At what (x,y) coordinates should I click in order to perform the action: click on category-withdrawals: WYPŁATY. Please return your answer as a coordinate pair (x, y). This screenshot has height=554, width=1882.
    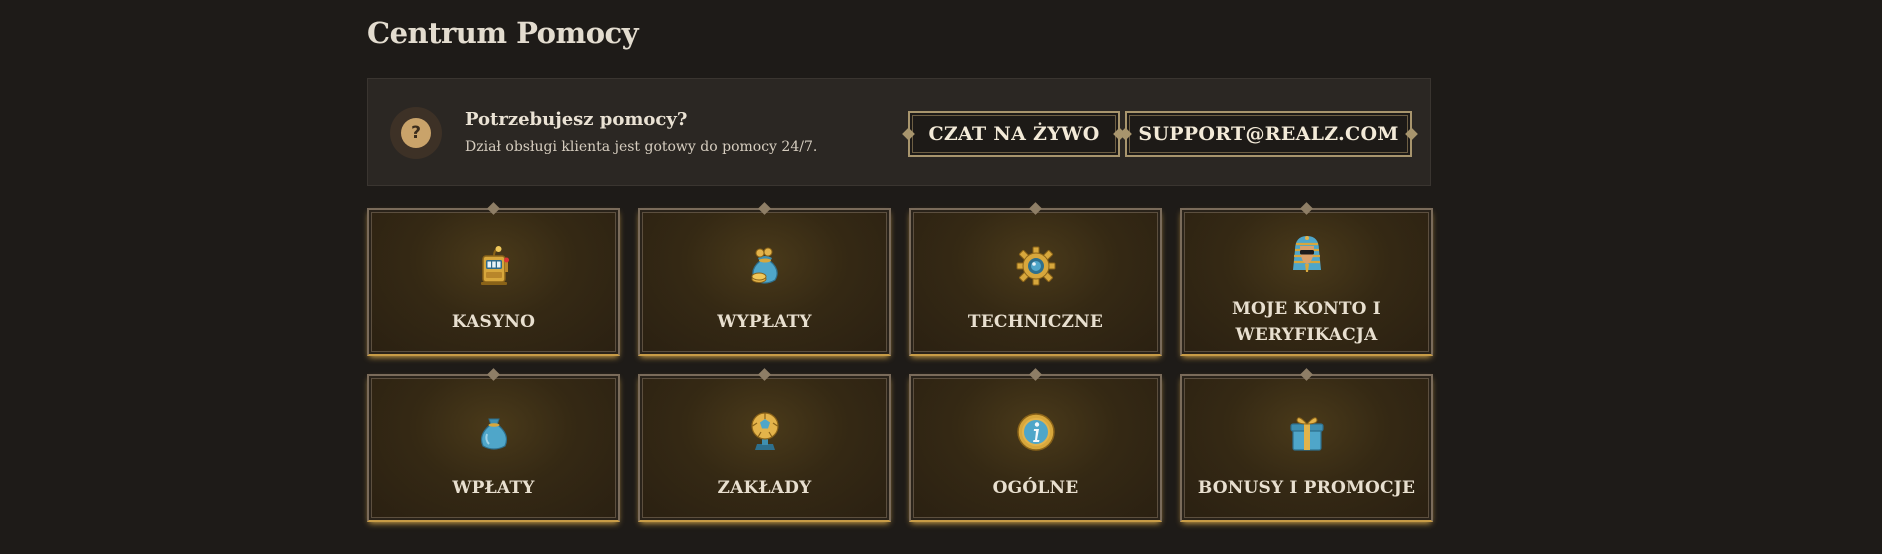
    Looking at the image, I should click on (764, 282).